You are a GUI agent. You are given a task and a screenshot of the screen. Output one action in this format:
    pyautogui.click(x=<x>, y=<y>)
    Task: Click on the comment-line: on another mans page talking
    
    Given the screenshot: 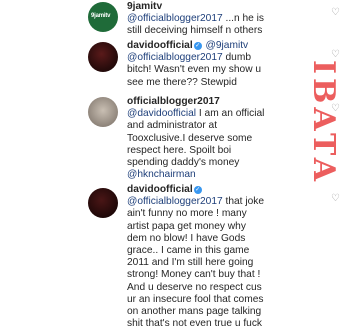 What is the action you would take?
    pyautogui.click(x=194, y=312)
    